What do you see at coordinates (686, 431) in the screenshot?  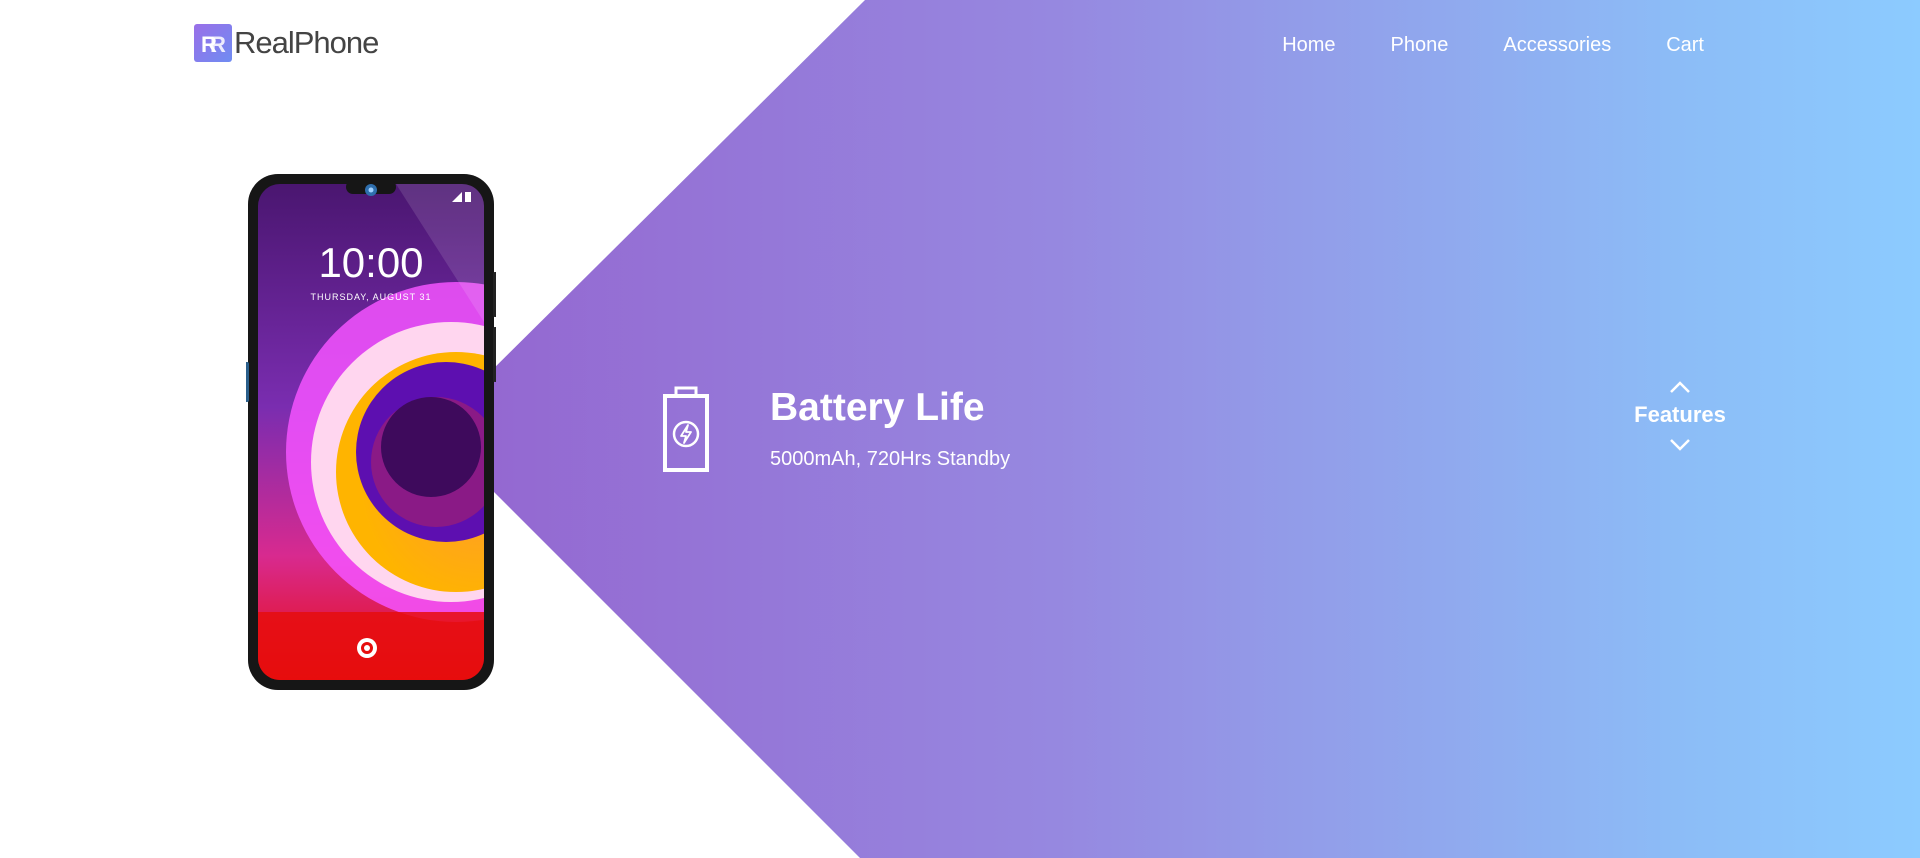 I see `battery-charging-icon` at bounding box center [686, 431].